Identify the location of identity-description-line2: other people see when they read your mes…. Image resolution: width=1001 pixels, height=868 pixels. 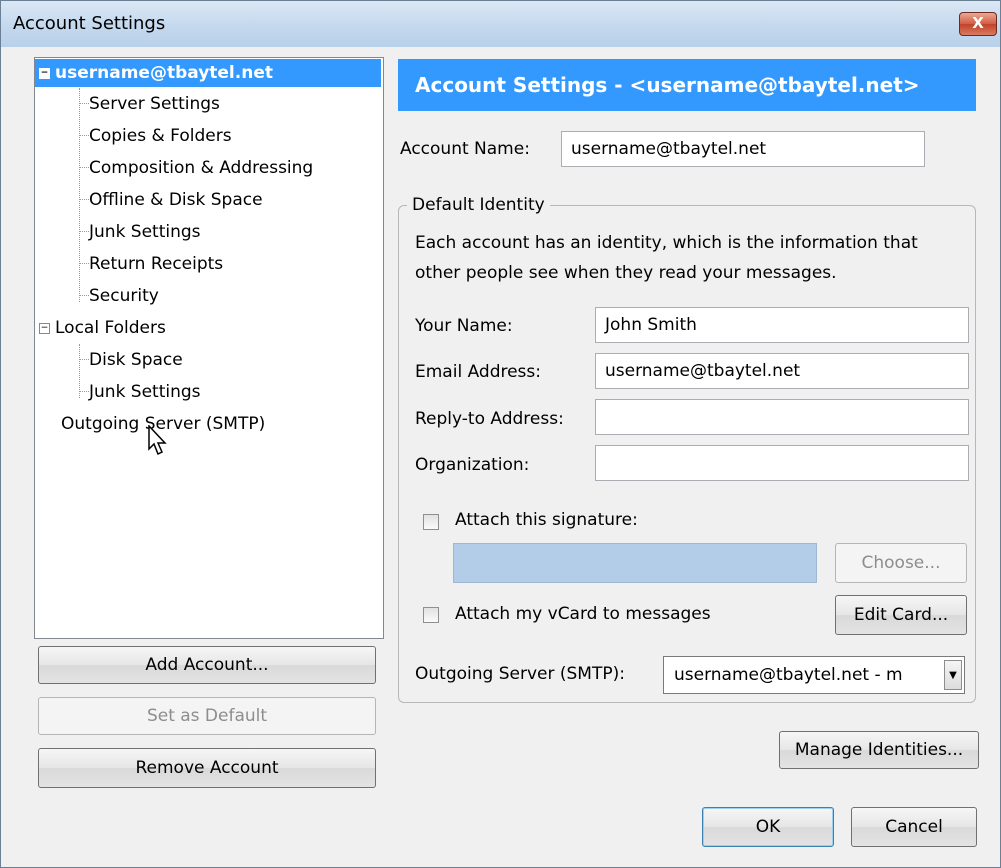
(626, 273).